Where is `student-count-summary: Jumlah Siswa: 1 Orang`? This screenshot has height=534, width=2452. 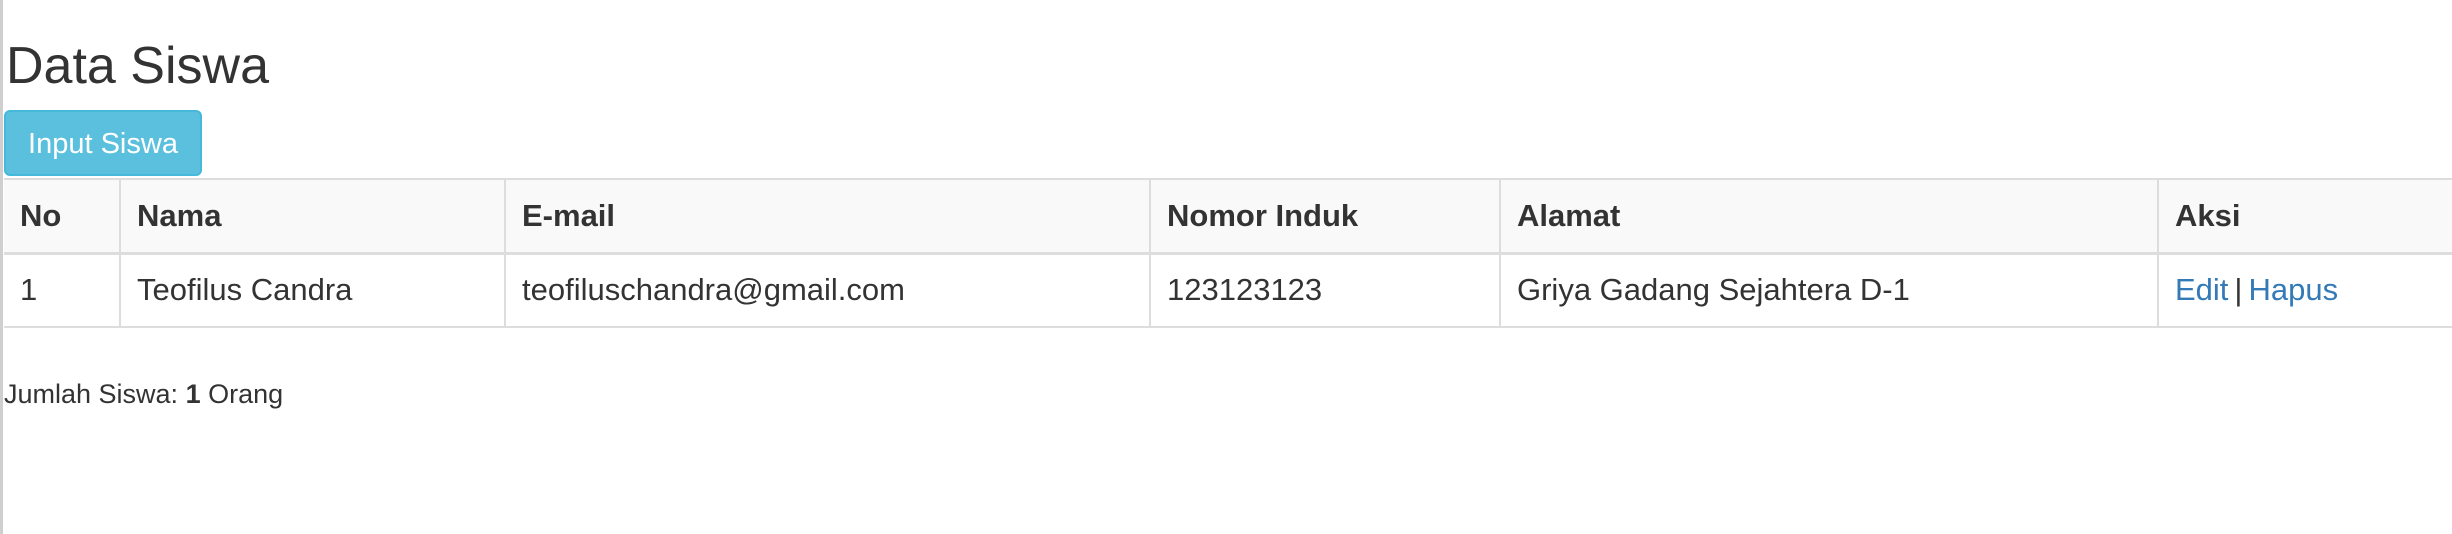
student-count-summary: Jumlah Siswa: 1 Orang is located at coordinates (143, 394).